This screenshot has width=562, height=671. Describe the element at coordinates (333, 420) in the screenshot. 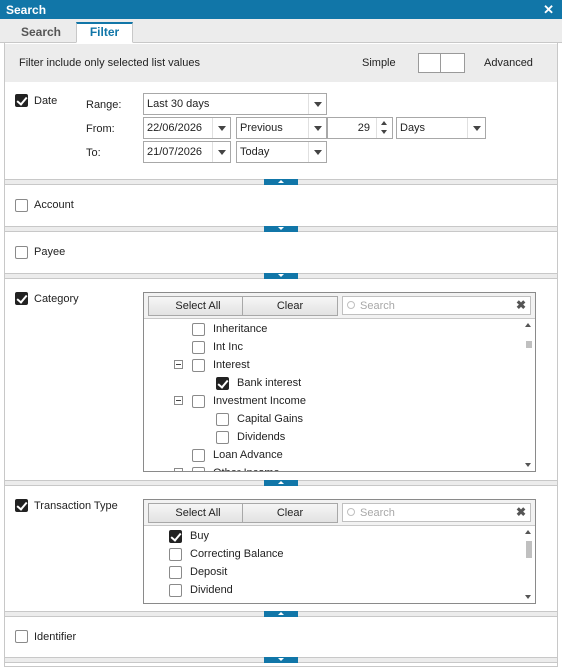

I see `category-item: Capital Gains` at that location.